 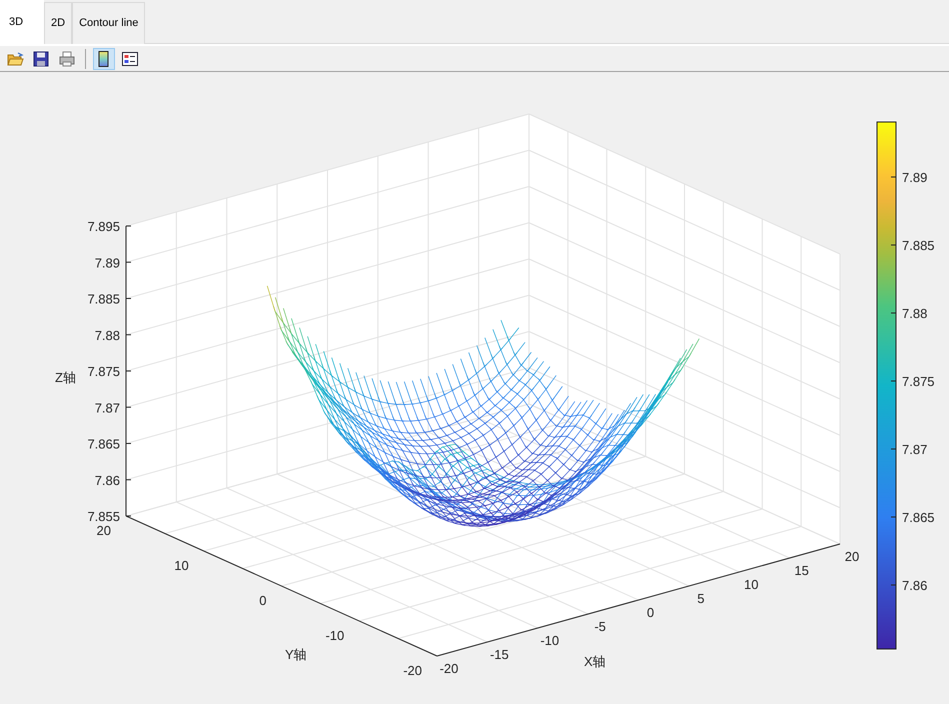 What do you see at coordinates (296, 654) in the screenshot?
I see `axis-label: Y轴` at bounding box center [296, 654].